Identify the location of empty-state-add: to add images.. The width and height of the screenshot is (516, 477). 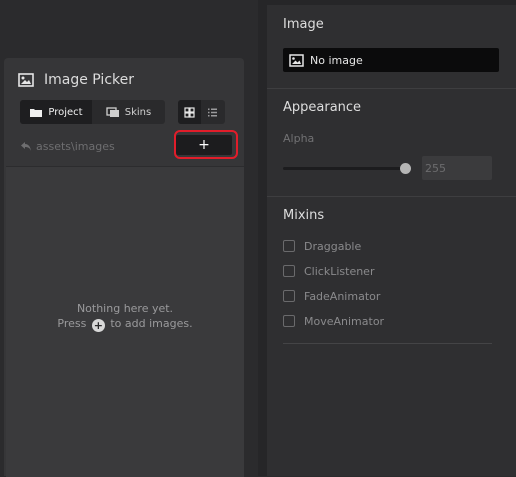
(151, 323).